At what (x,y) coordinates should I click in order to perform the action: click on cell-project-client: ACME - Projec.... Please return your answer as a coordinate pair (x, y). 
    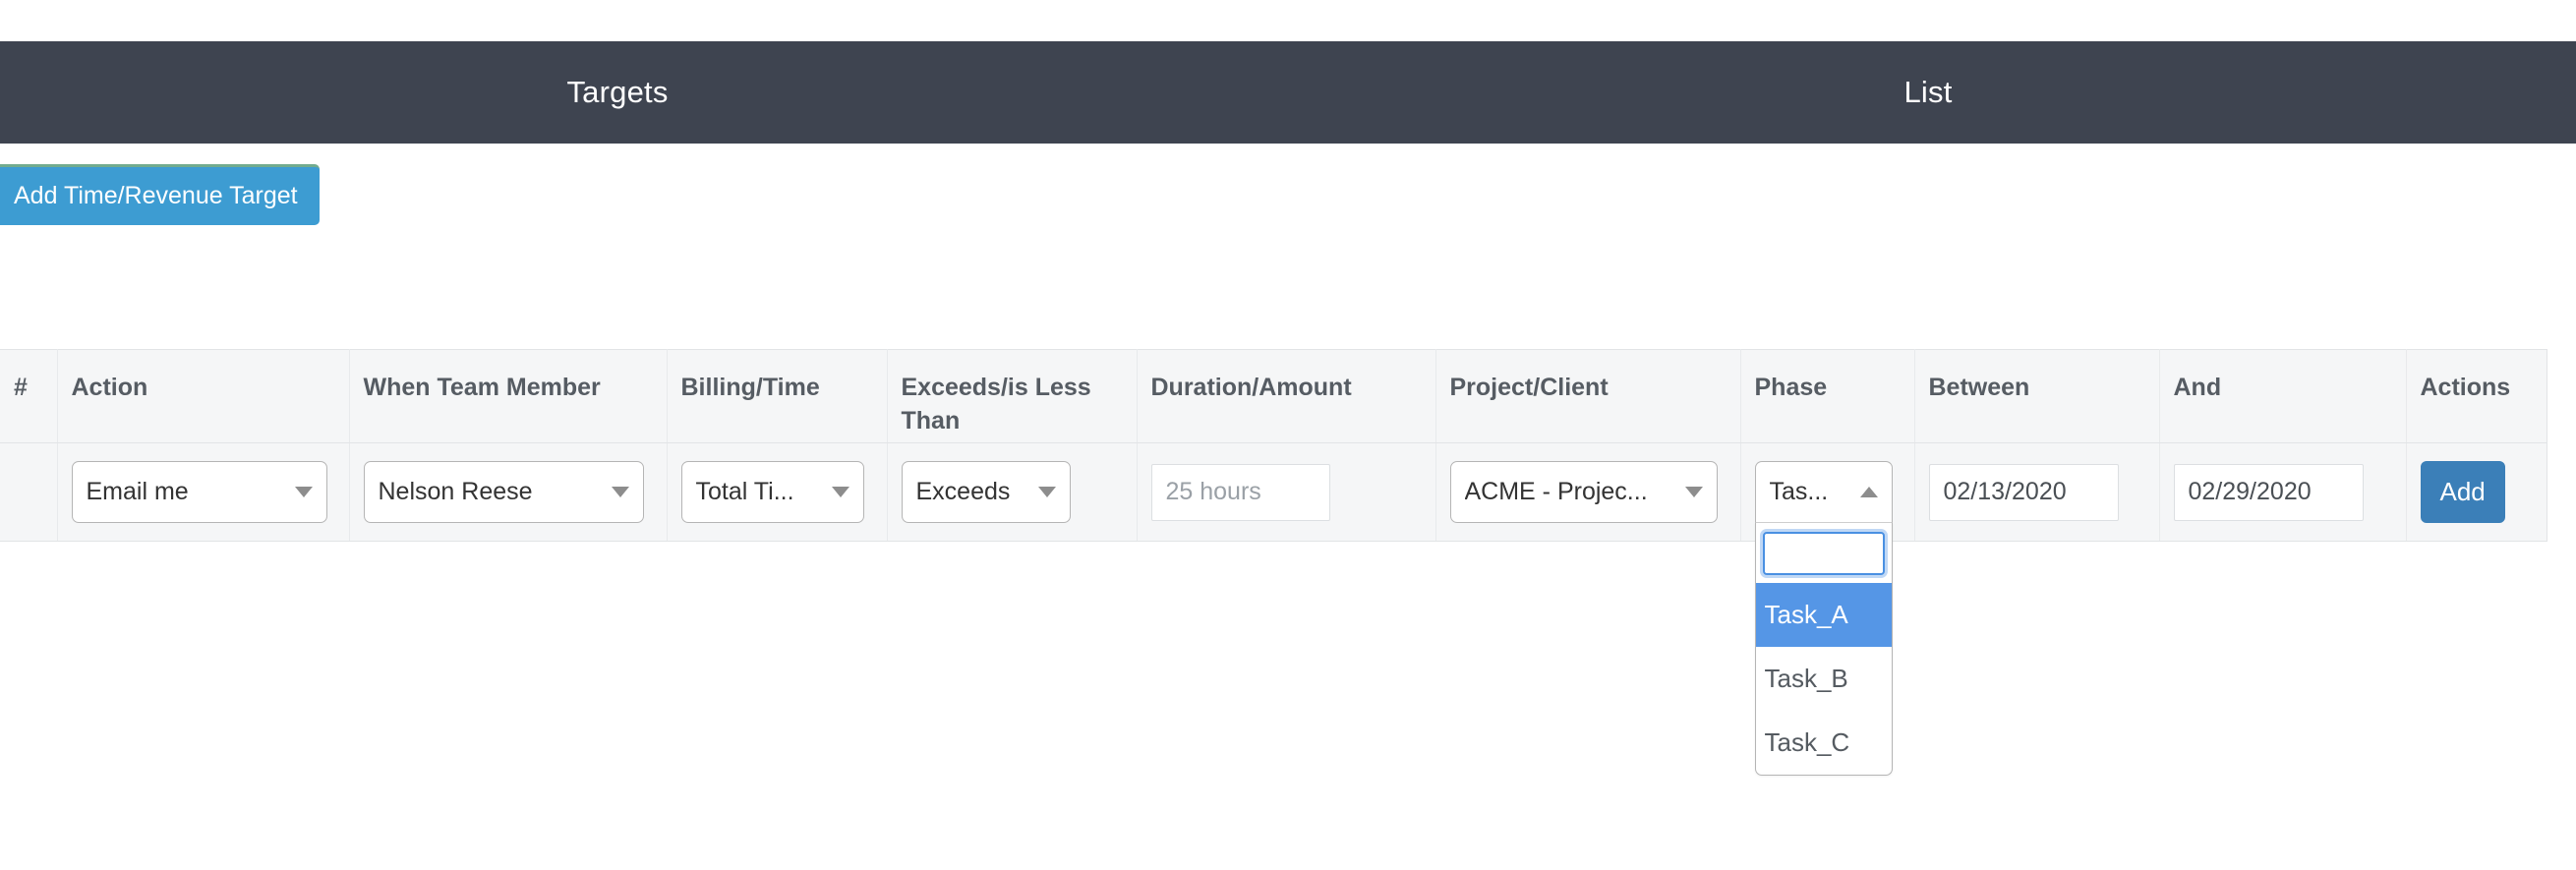
    Looking at the image, I should click on (1588, 492).